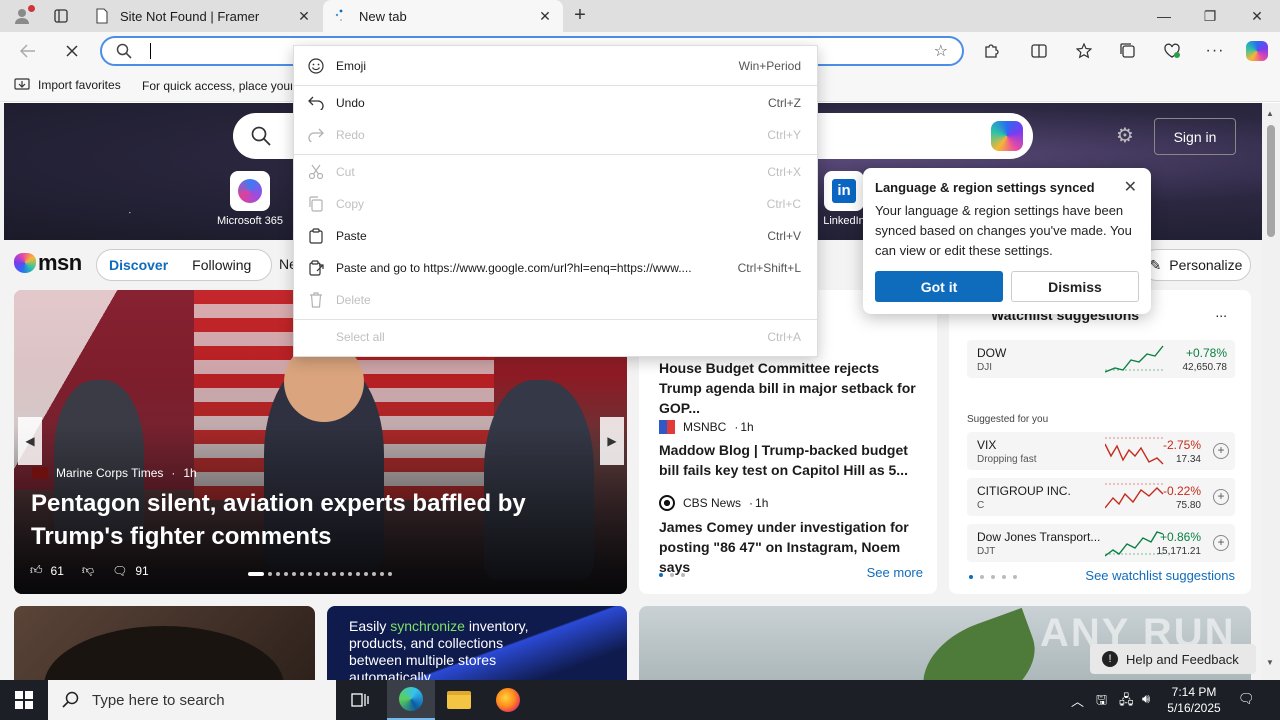 The width and height of the screenshot is (1280, 720). I want to click on comment-icon: 🗨︎, so click(119, 571).